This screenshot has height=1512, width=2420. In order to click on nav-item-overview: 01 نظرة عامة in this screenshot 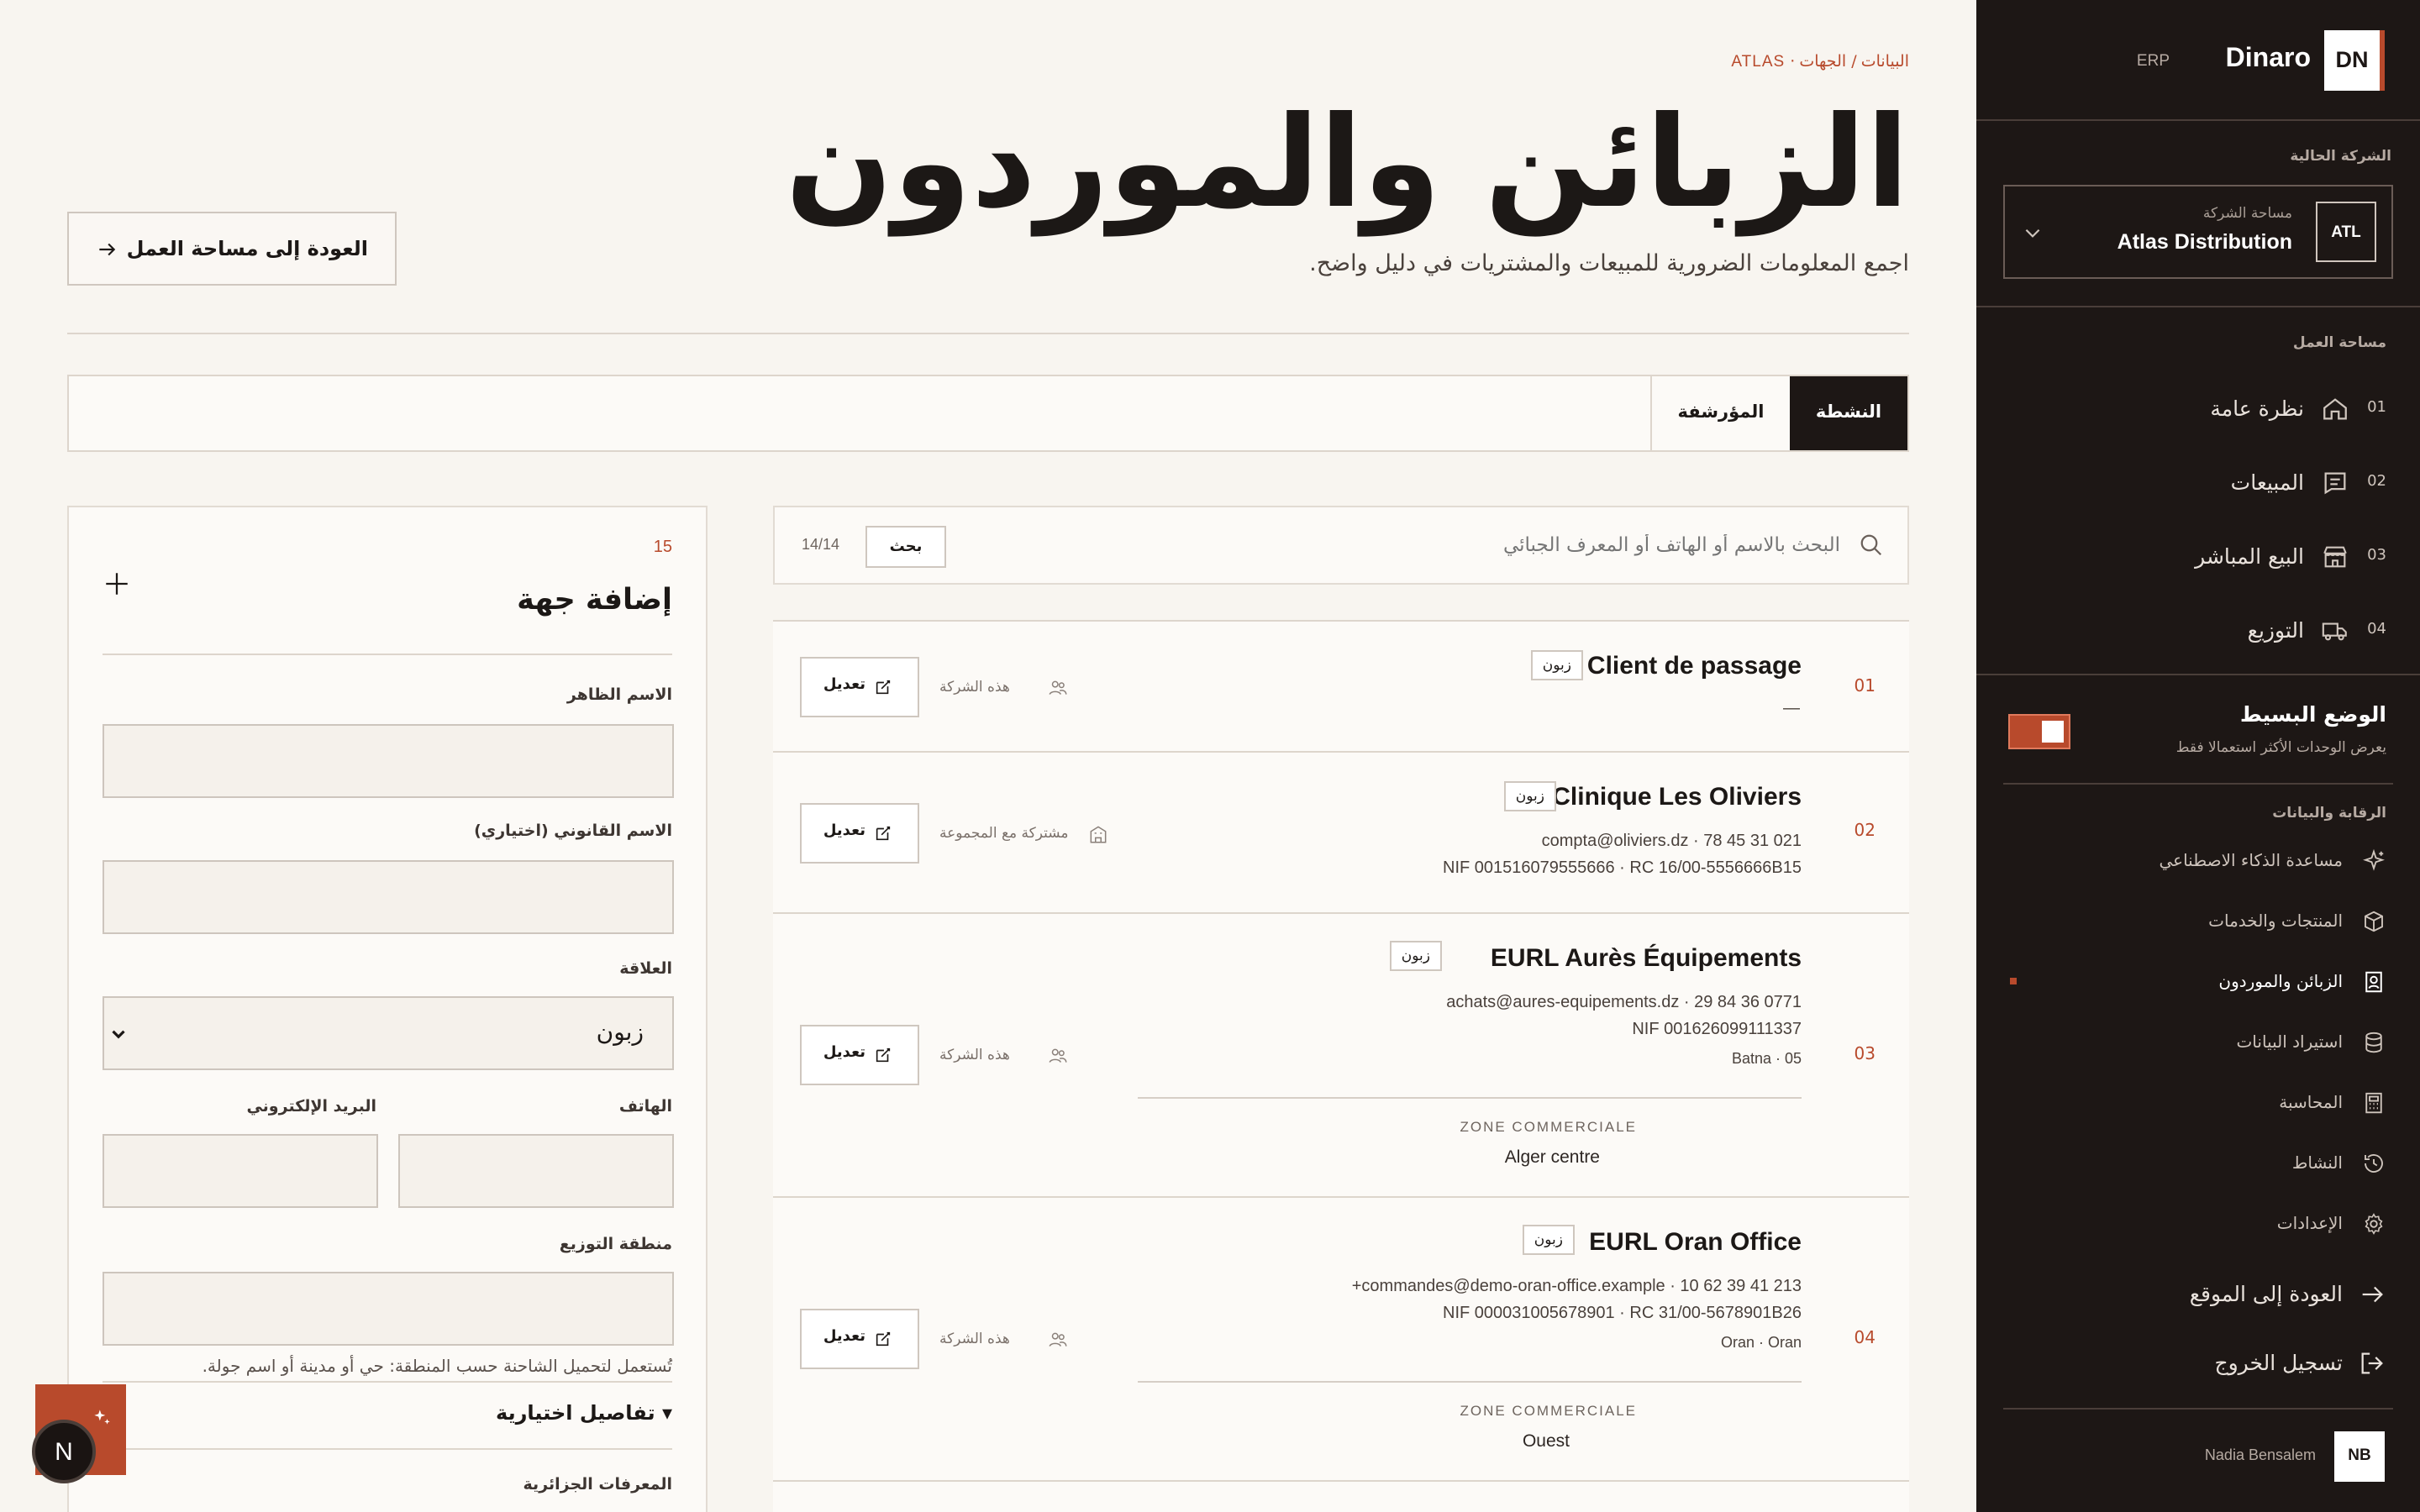, I will do `click(2198, 416)`.